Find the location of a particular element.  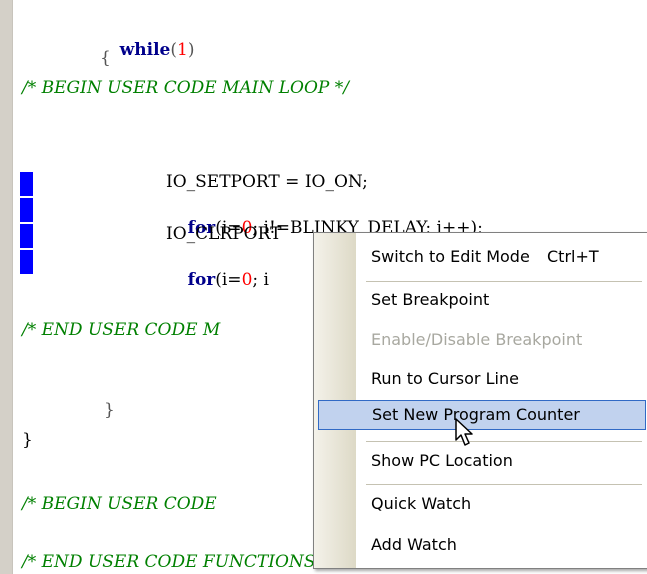

code-line-brace-close-inner: } is located at coordinates (109, 410).